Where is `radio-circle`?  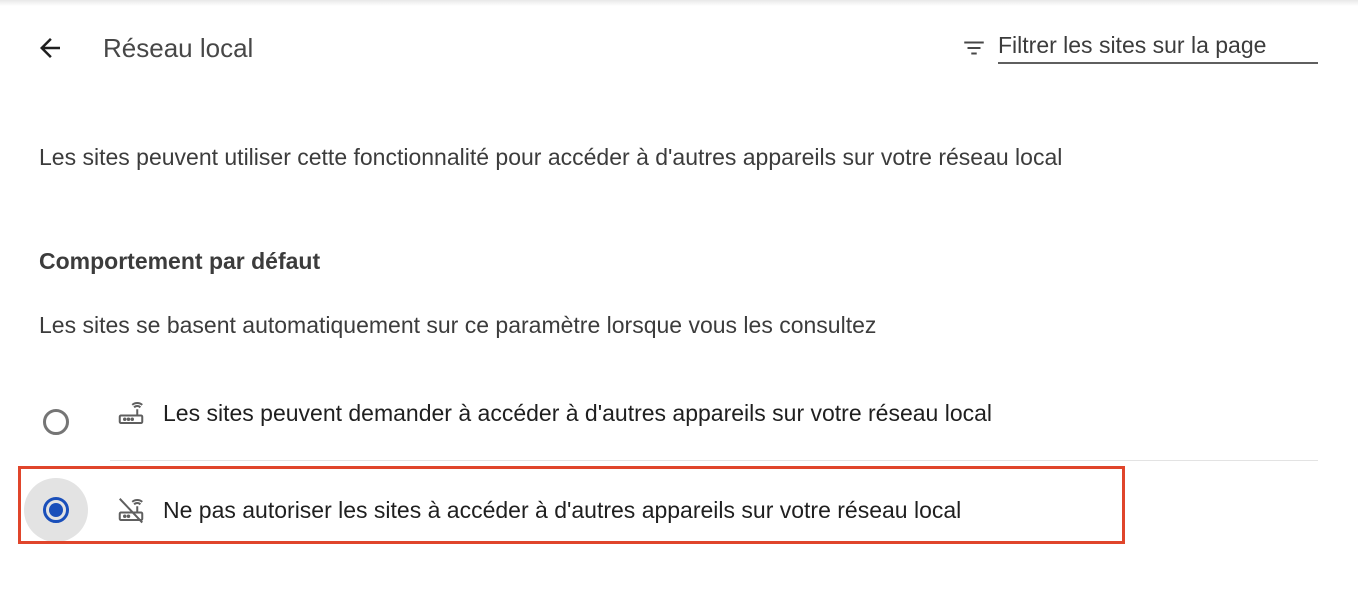 radio-circle is located at coordinates (56, 422).